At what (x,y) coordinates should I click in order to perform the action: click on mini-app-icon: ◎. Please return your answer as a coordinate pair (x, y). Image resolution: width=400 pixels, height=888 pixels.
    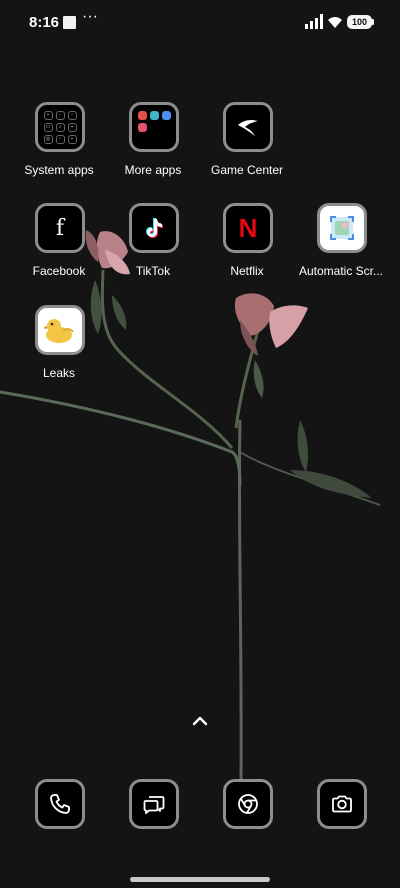
    Looking at the image, I should click on (48, 139).